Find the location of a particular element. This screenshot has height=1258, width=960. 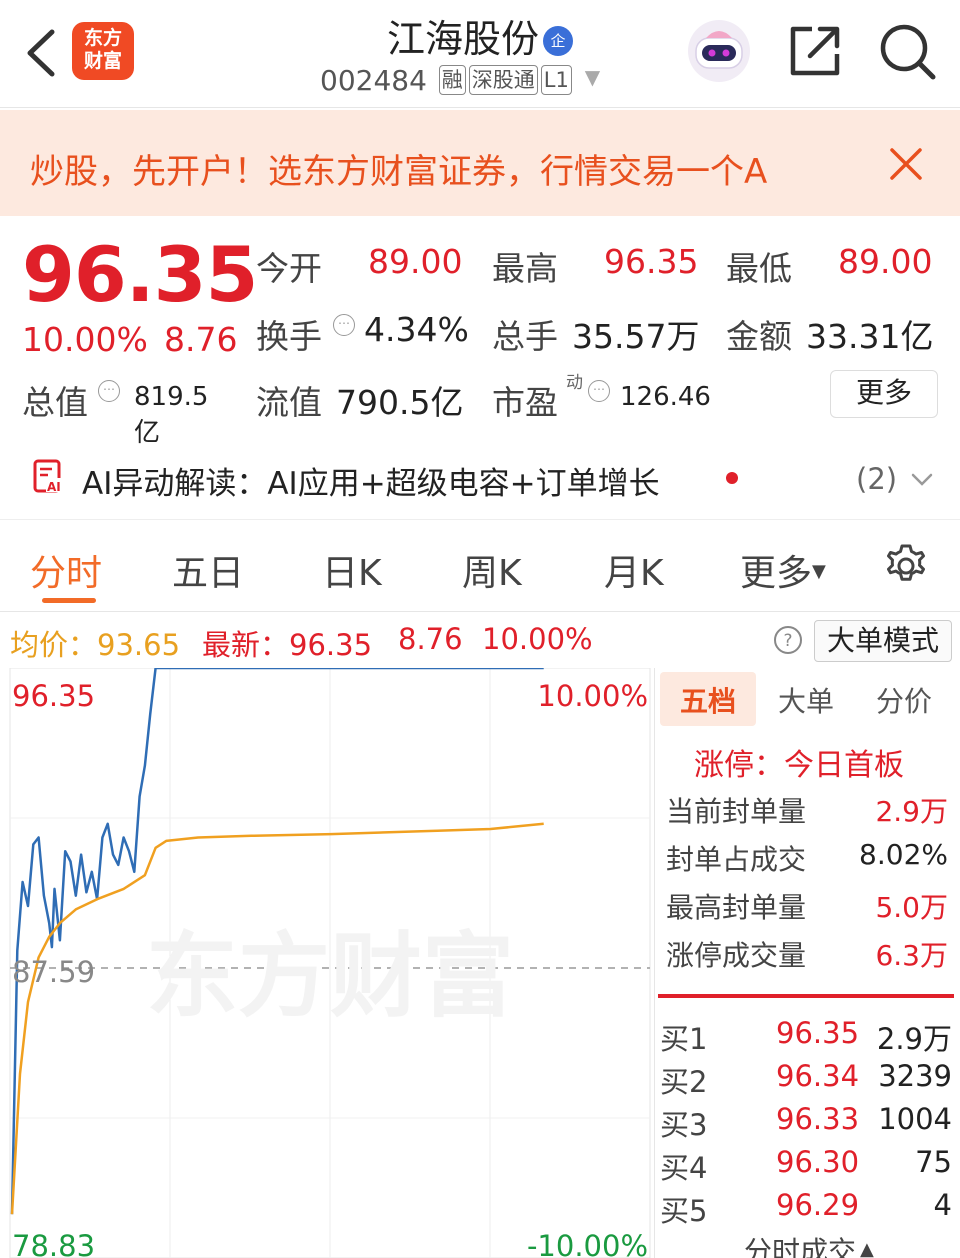

mktcap-value: 819.5亿 is located at coordinates (171, 415).